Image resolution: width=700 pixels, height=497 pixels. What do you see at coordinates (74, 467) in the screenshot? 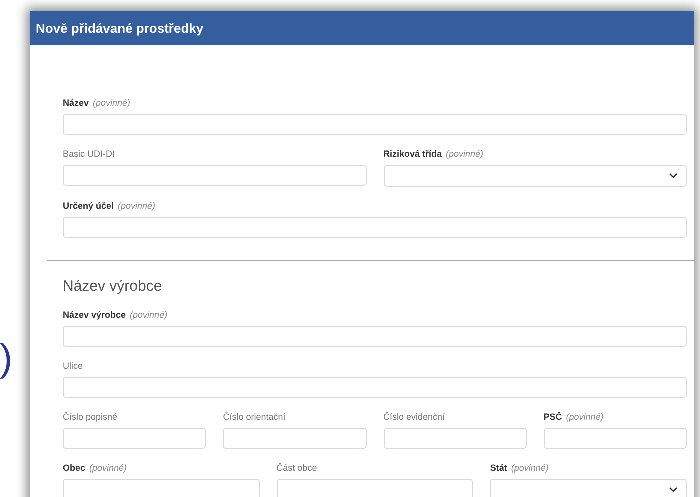
I see `field-label: Obec` at bounding box center [74, 467].